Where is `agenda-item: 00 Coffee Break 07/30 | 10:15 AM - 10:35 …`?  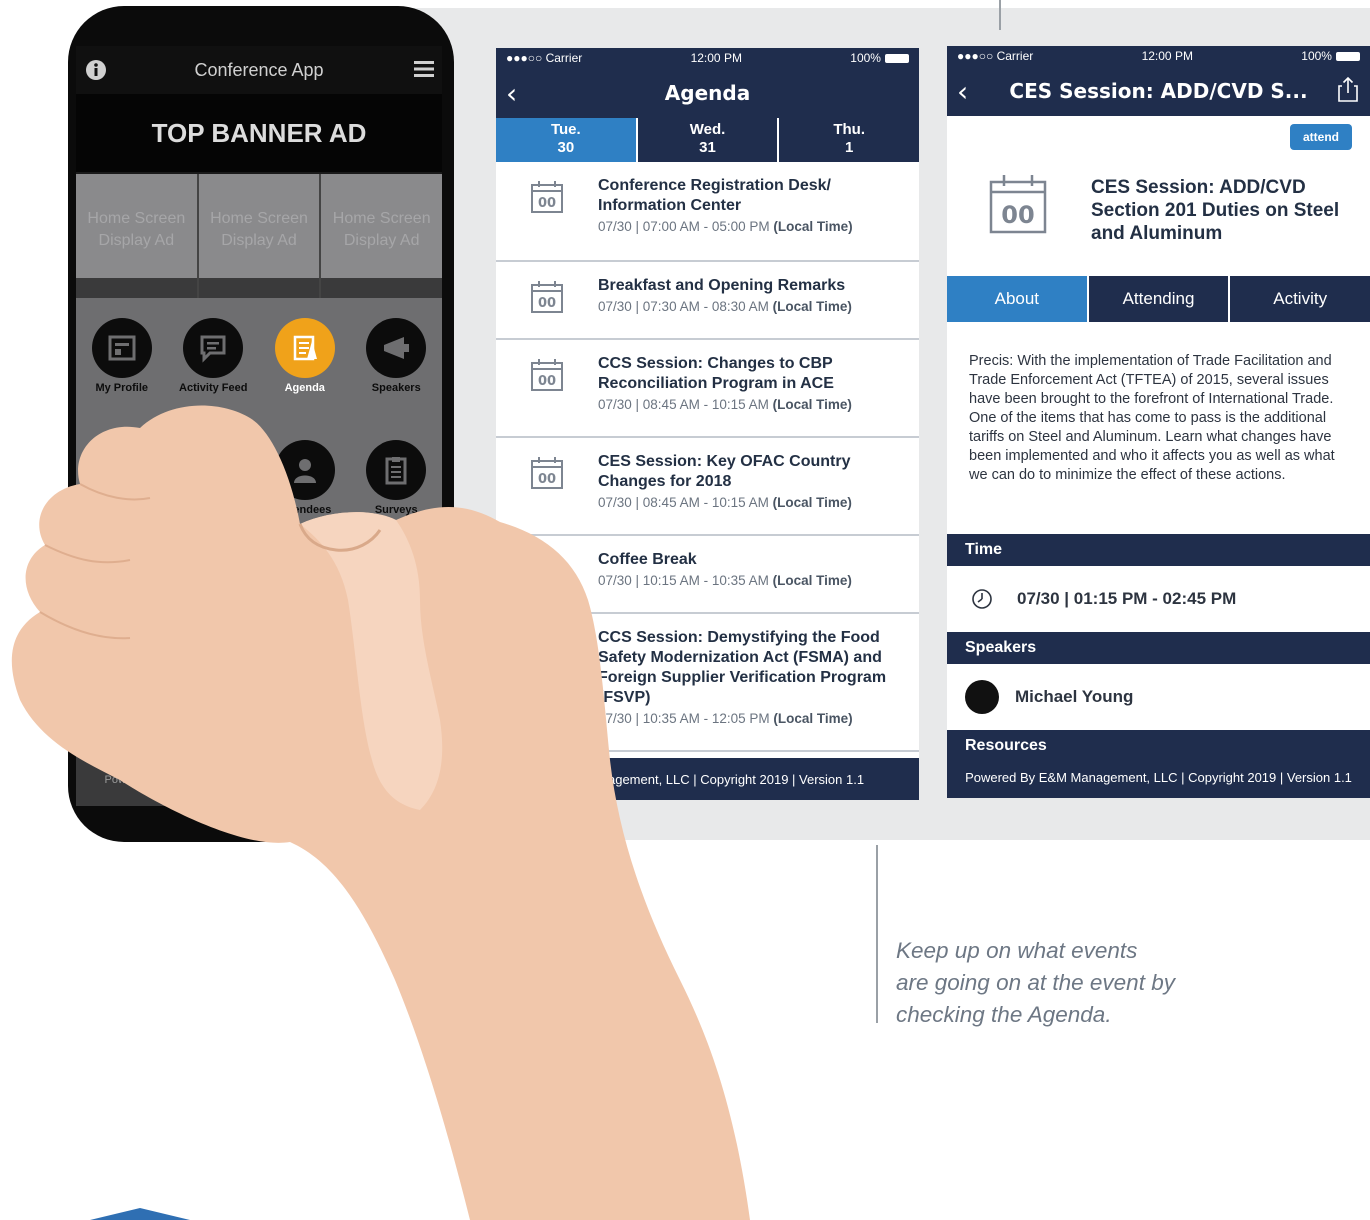
agenda-item: 00 Coffee Break 07/30 | 10:15 AM - 10:35 … is located at coordinates (707, 575).